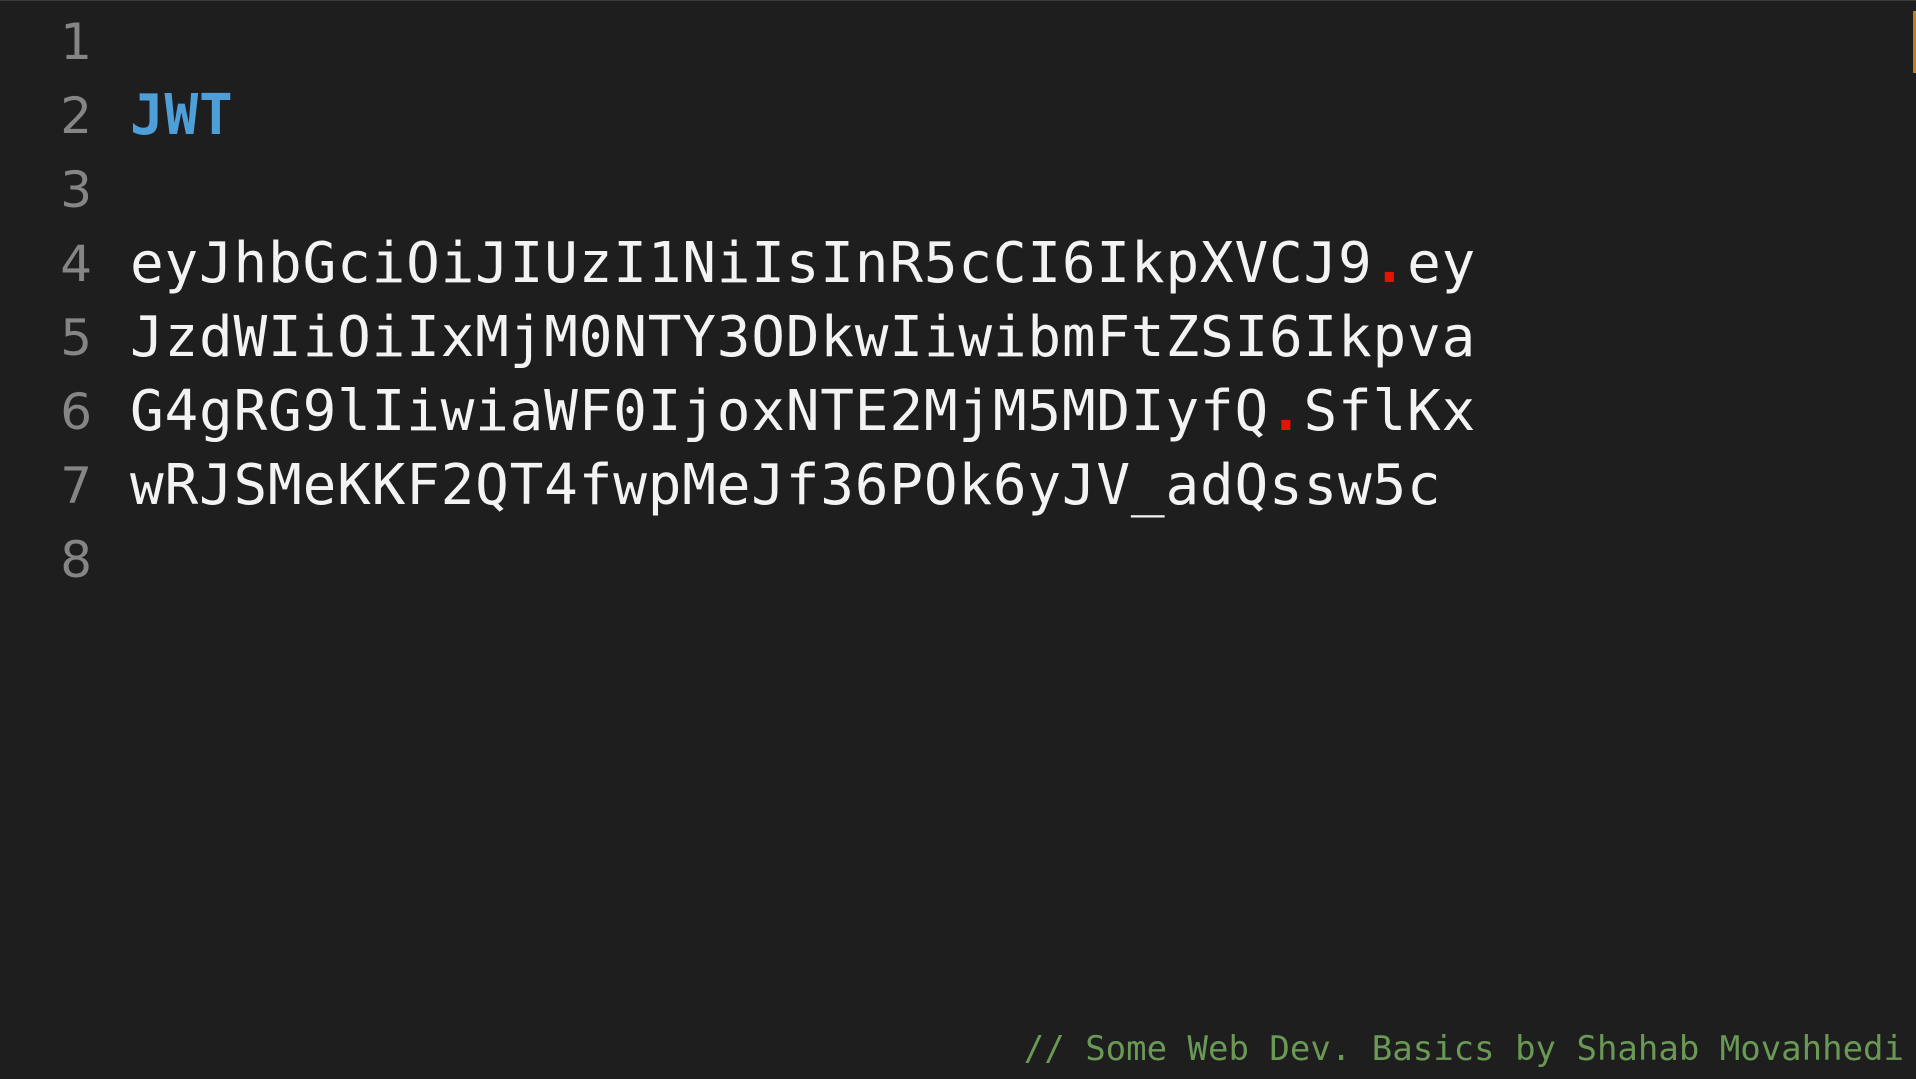 The image size is (1916, 1079). What do you see at coordinates (1390, 411) in the screenshot?
I see `token-signature-segment: SflKx` at bounding box center [1390, 411].